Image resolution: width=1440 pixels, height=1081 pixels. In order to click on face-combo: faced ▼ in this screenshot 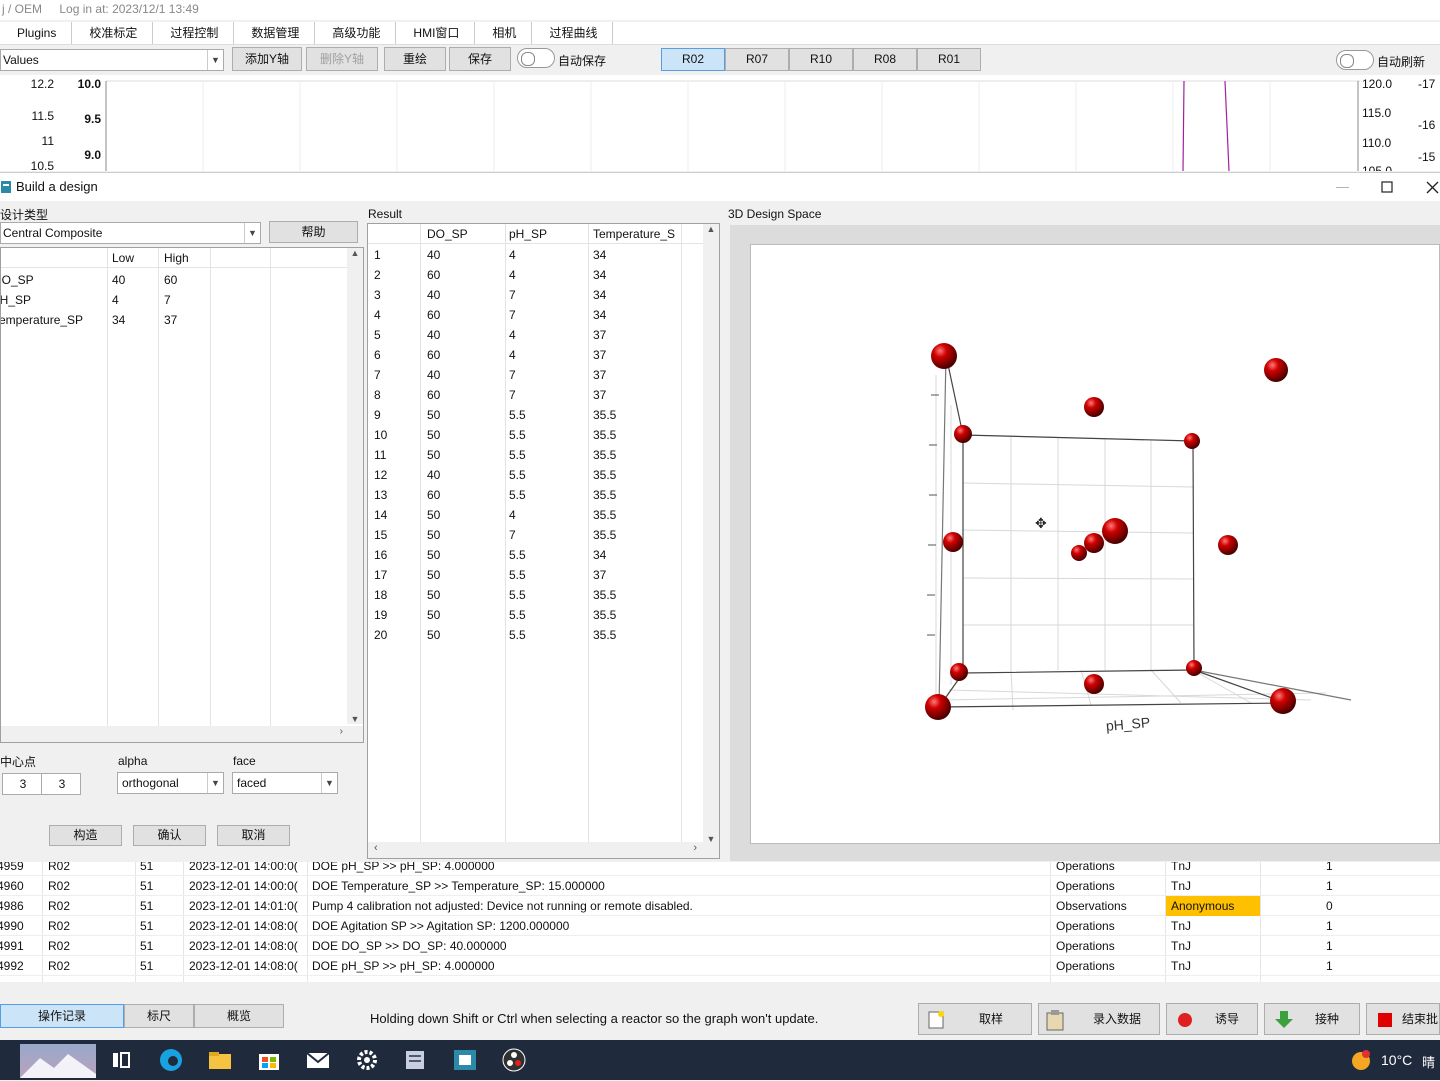, I will do `click(285, 783)`.